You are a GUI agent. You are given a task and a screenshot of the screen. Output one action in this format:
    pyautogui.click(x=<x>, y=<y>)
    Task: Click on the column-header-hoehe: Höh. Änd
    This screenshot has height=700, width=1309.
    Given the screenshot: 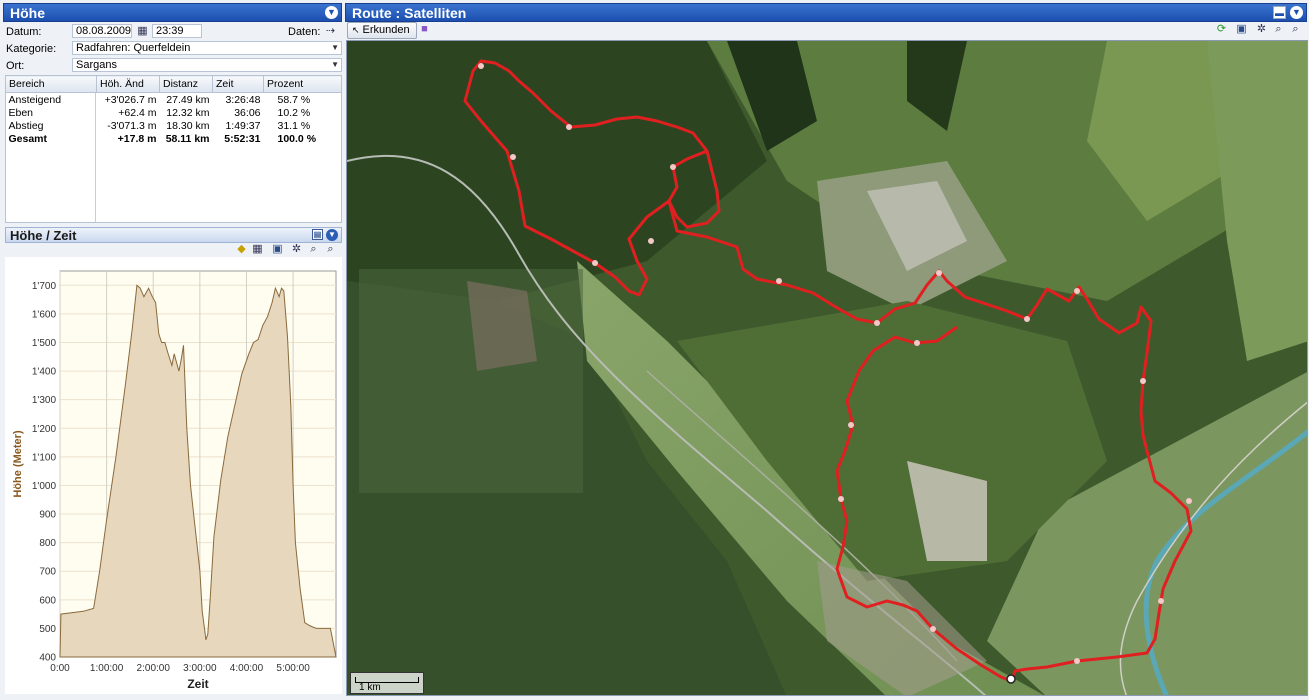 What is the action you would take?
    pyautogui.click(x=128, y=84)
    